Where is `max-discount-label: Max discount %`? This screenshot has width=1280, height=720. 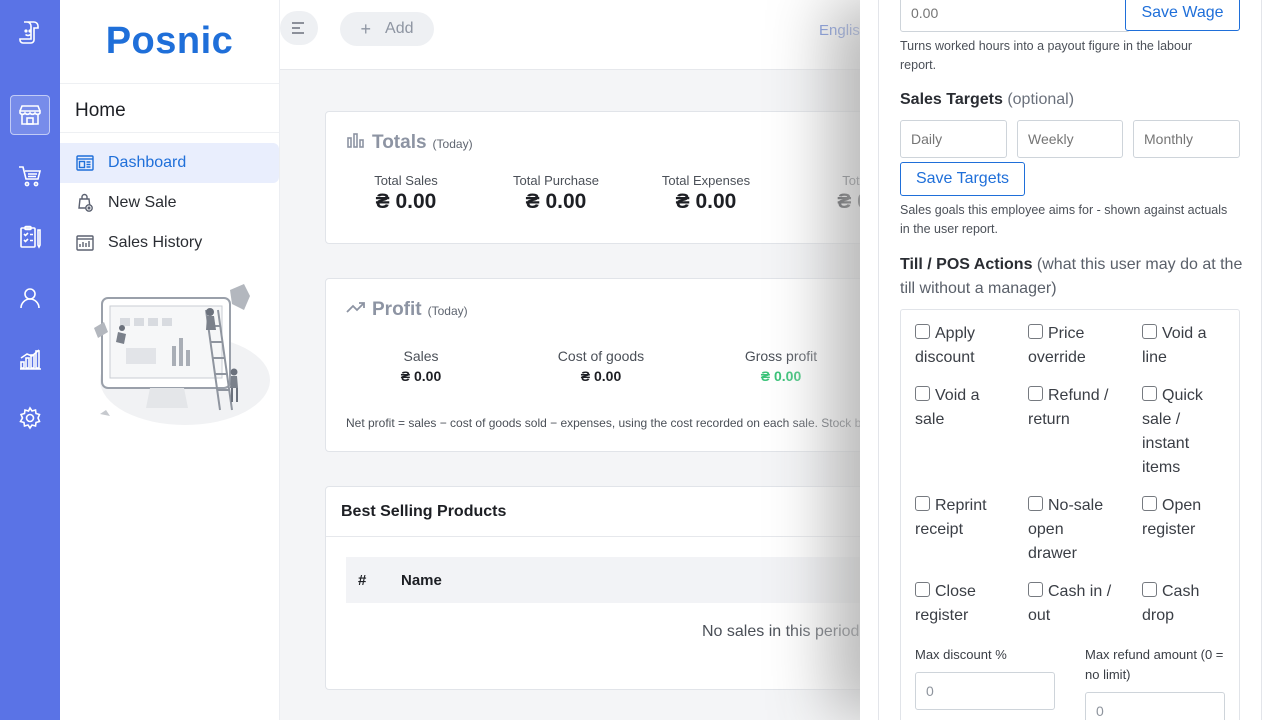
max-discount-label: Max discount % is located at coordinates (961, 654).